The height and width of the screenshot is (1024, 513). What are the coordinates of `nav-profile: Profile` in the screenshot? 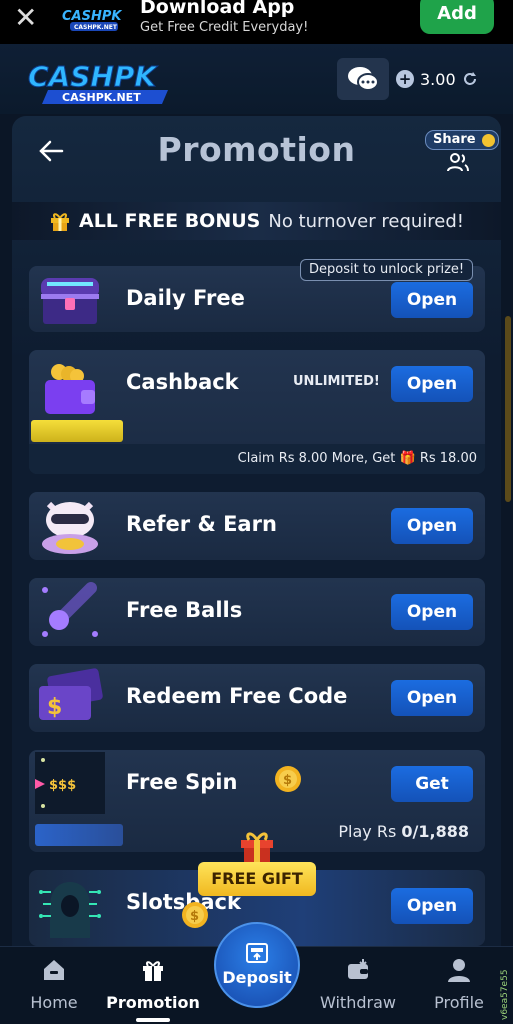 It's located at (459, 984).